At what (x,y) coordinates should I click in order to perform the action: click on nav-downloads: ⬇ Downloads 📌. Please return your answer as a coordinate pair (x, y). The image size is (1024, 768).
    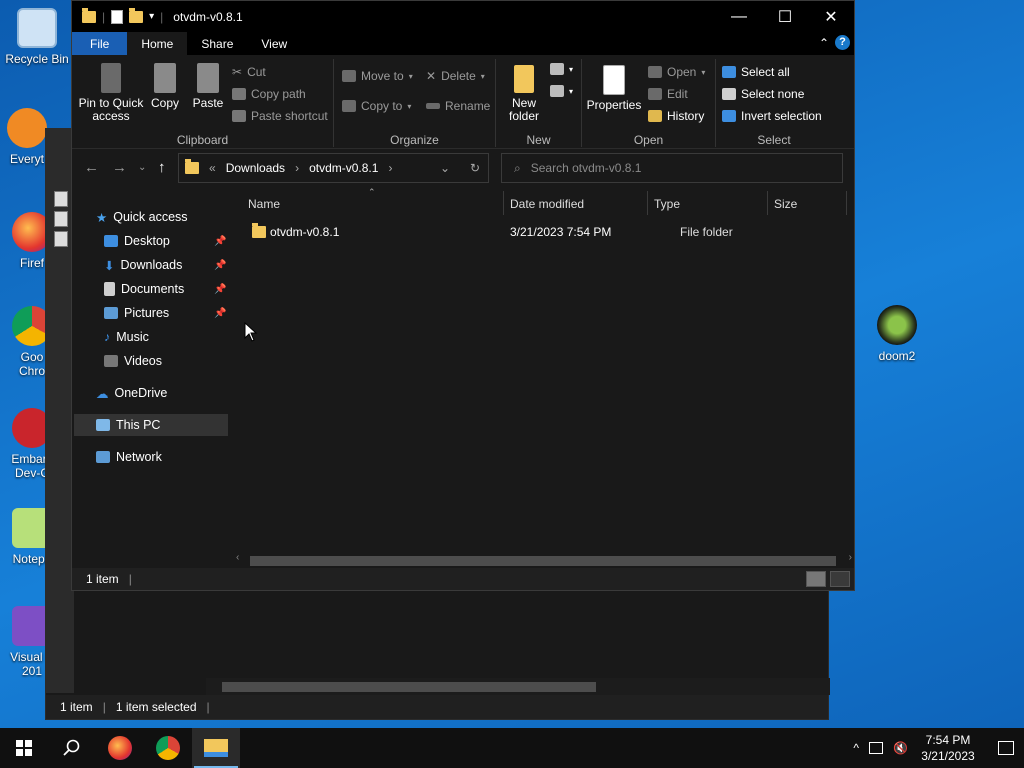
    Looking at the image, I should click on (167, 265).